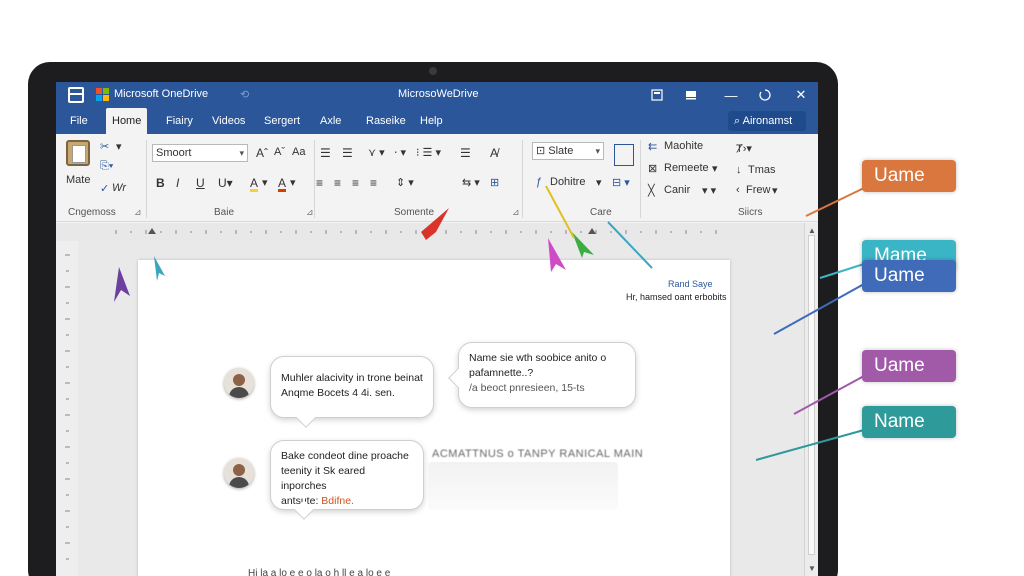  I want to click on footer-text: Hi la a lo e e o la o h ll e a lo e e, so click(319, 572).